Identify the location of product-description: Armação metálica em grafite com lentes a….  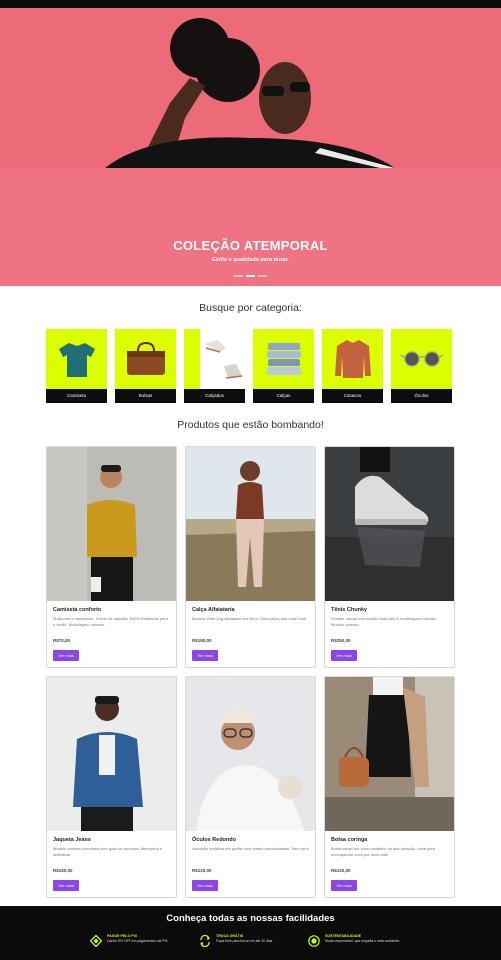
(250, 848).